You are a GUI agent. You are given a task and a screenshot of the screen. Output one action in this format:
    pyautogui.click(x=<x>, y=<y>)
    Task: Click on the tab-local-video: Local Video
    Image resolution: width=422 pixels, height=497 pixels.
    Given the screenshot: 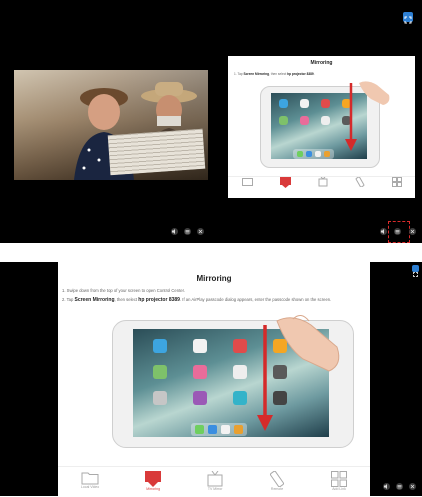 What is the action you would take?
    pyautogui.click(x=90, y=478)
    